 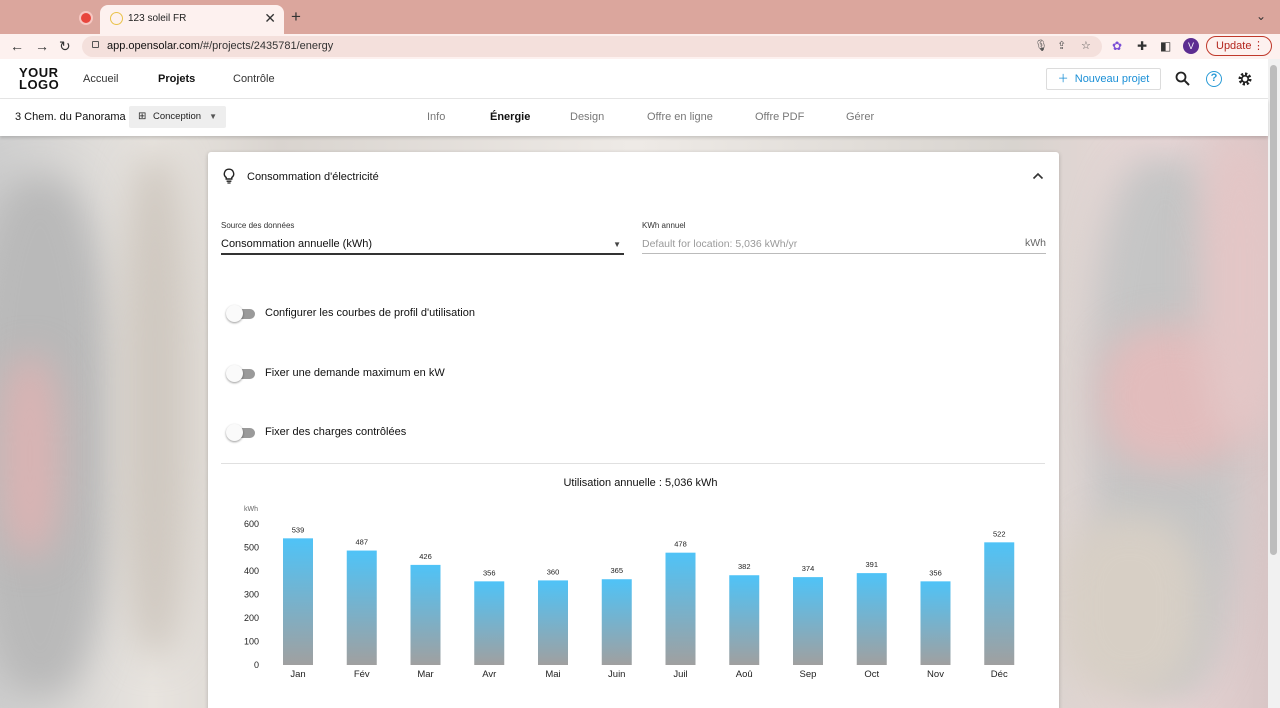 What do you see at coordinates (680, 608) in the screenshot?
I see `bar-Juil` at bounding box center [680, 608].